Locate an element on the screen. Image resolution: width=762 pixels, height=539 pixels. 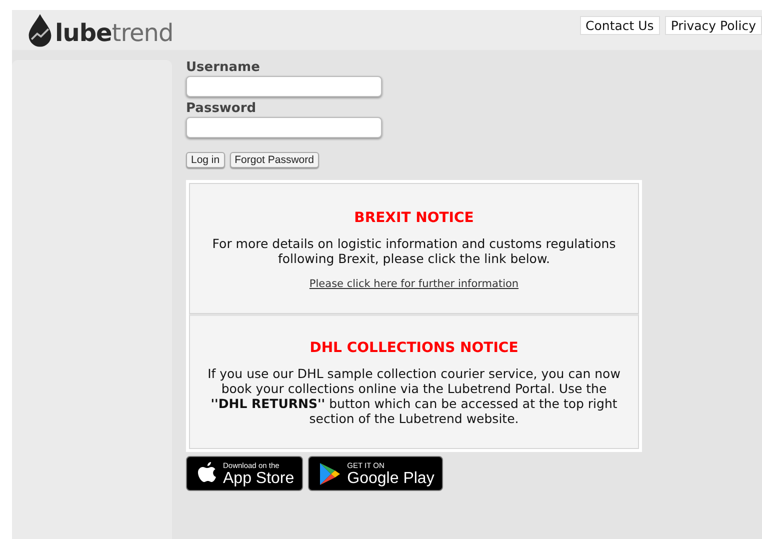
field-label: Password is located at coordinates (222, 108).